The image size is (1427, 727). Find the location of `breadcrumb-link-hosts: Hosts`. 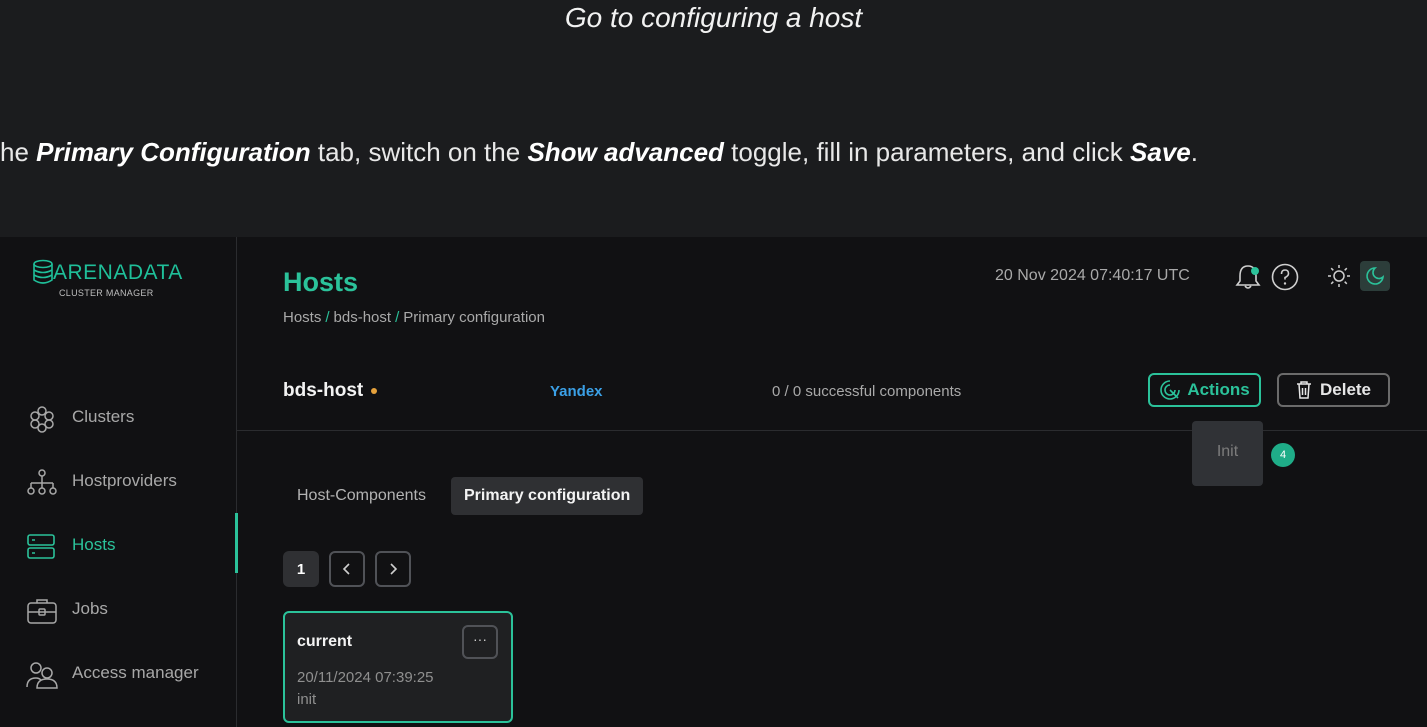

breadcrumb-link-hosts: Hosts is located at coordinates (302, 317).